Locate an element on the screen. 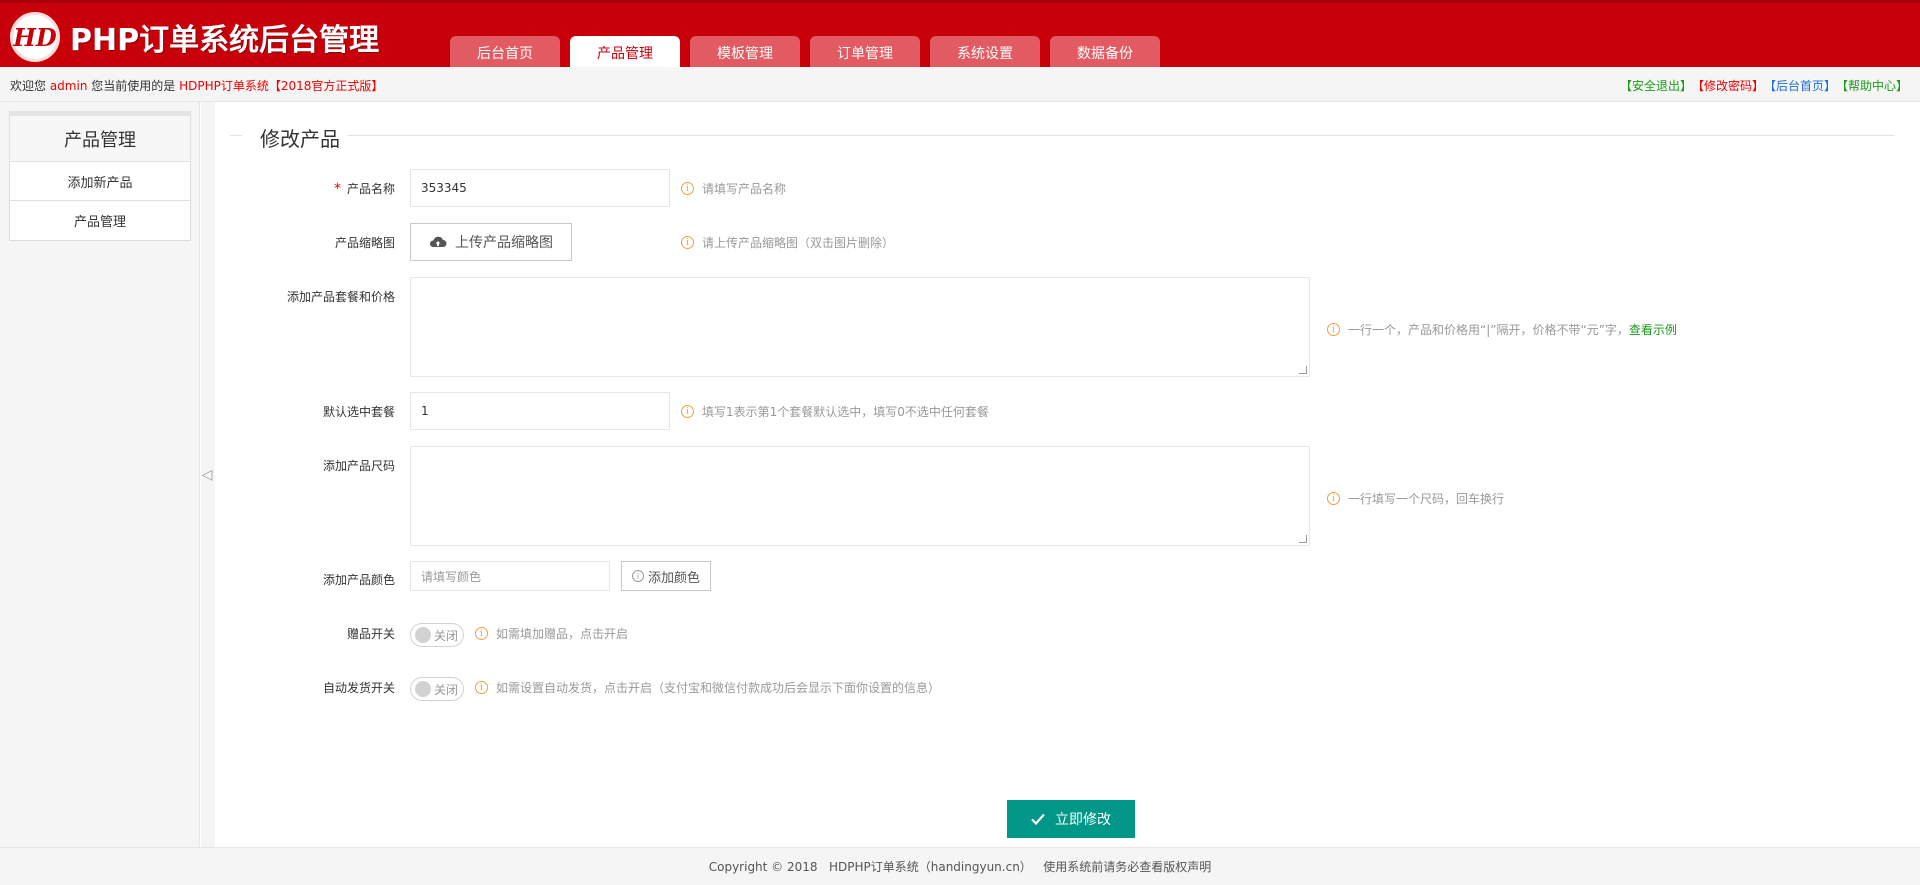 The height and width of the screenshot is (885, 1920). packages-tip-text: 一行一个，产品和价格用“|”隔开，价格不带“元”字， is located at coordinates (1488, 330).